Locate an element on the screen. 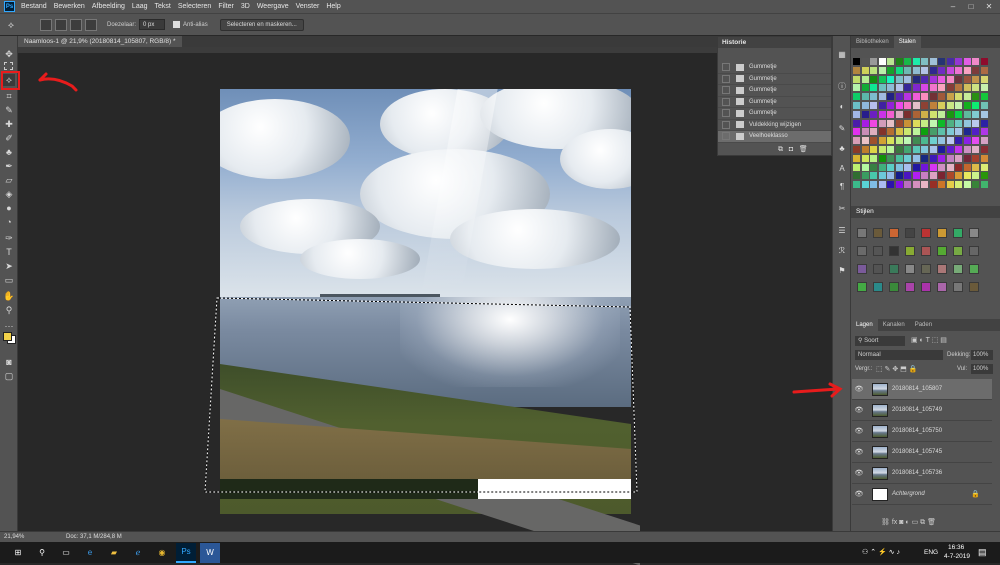 The width and height of the screenshot is (1000, 565). styles-grid is located at coordinates (922, 266).